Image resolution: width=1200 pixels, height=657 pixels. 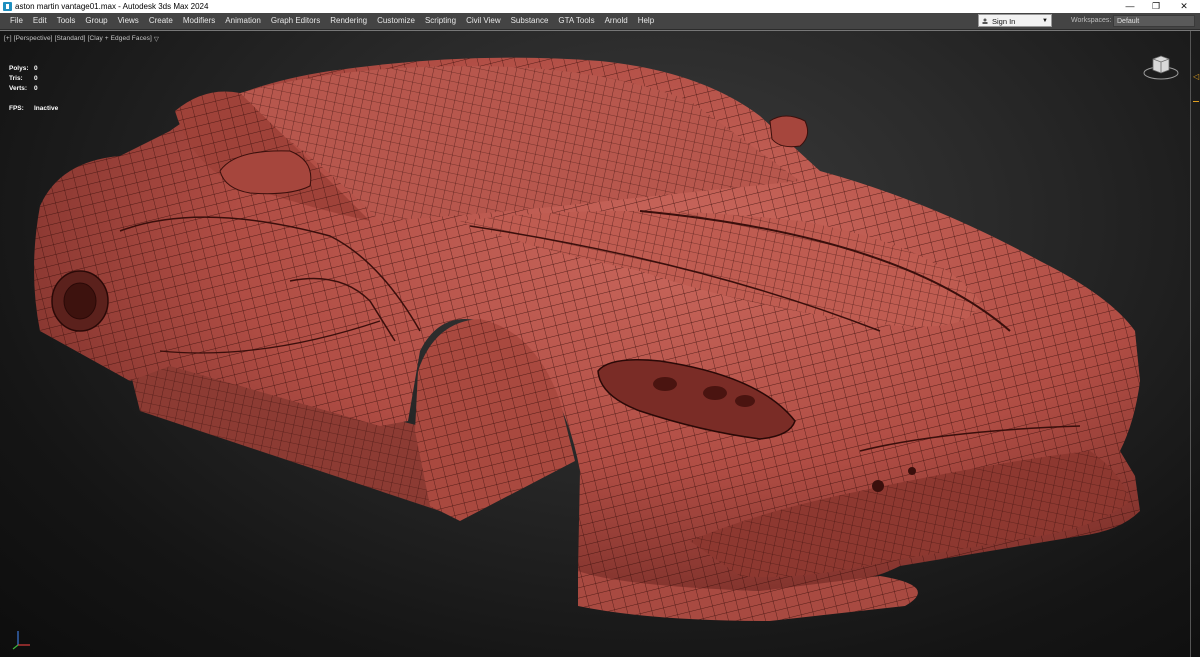 What do you see at coordinates (1184, 6) in the screenshot?
I see `close-button: ✕` at bounding box center [1184, 6].